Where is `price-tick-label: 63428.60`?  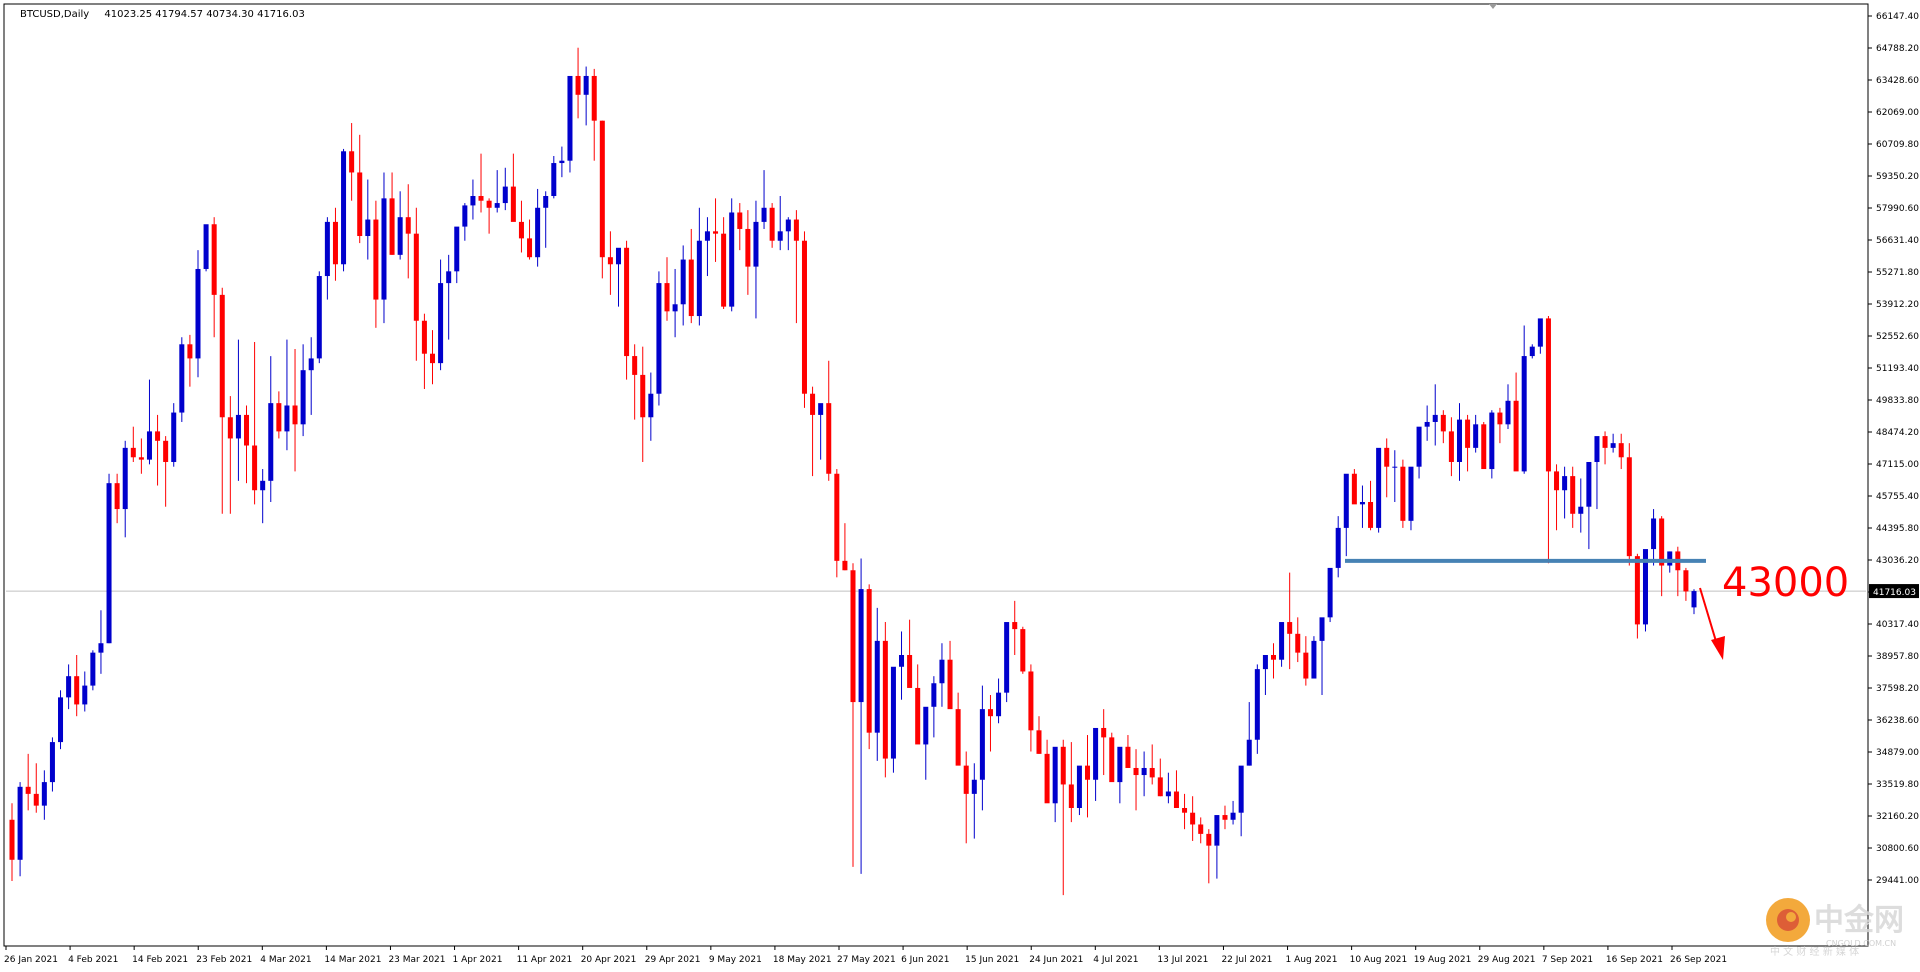
price-tick-label: 63428.60 is located at coordinates (1897, 81).